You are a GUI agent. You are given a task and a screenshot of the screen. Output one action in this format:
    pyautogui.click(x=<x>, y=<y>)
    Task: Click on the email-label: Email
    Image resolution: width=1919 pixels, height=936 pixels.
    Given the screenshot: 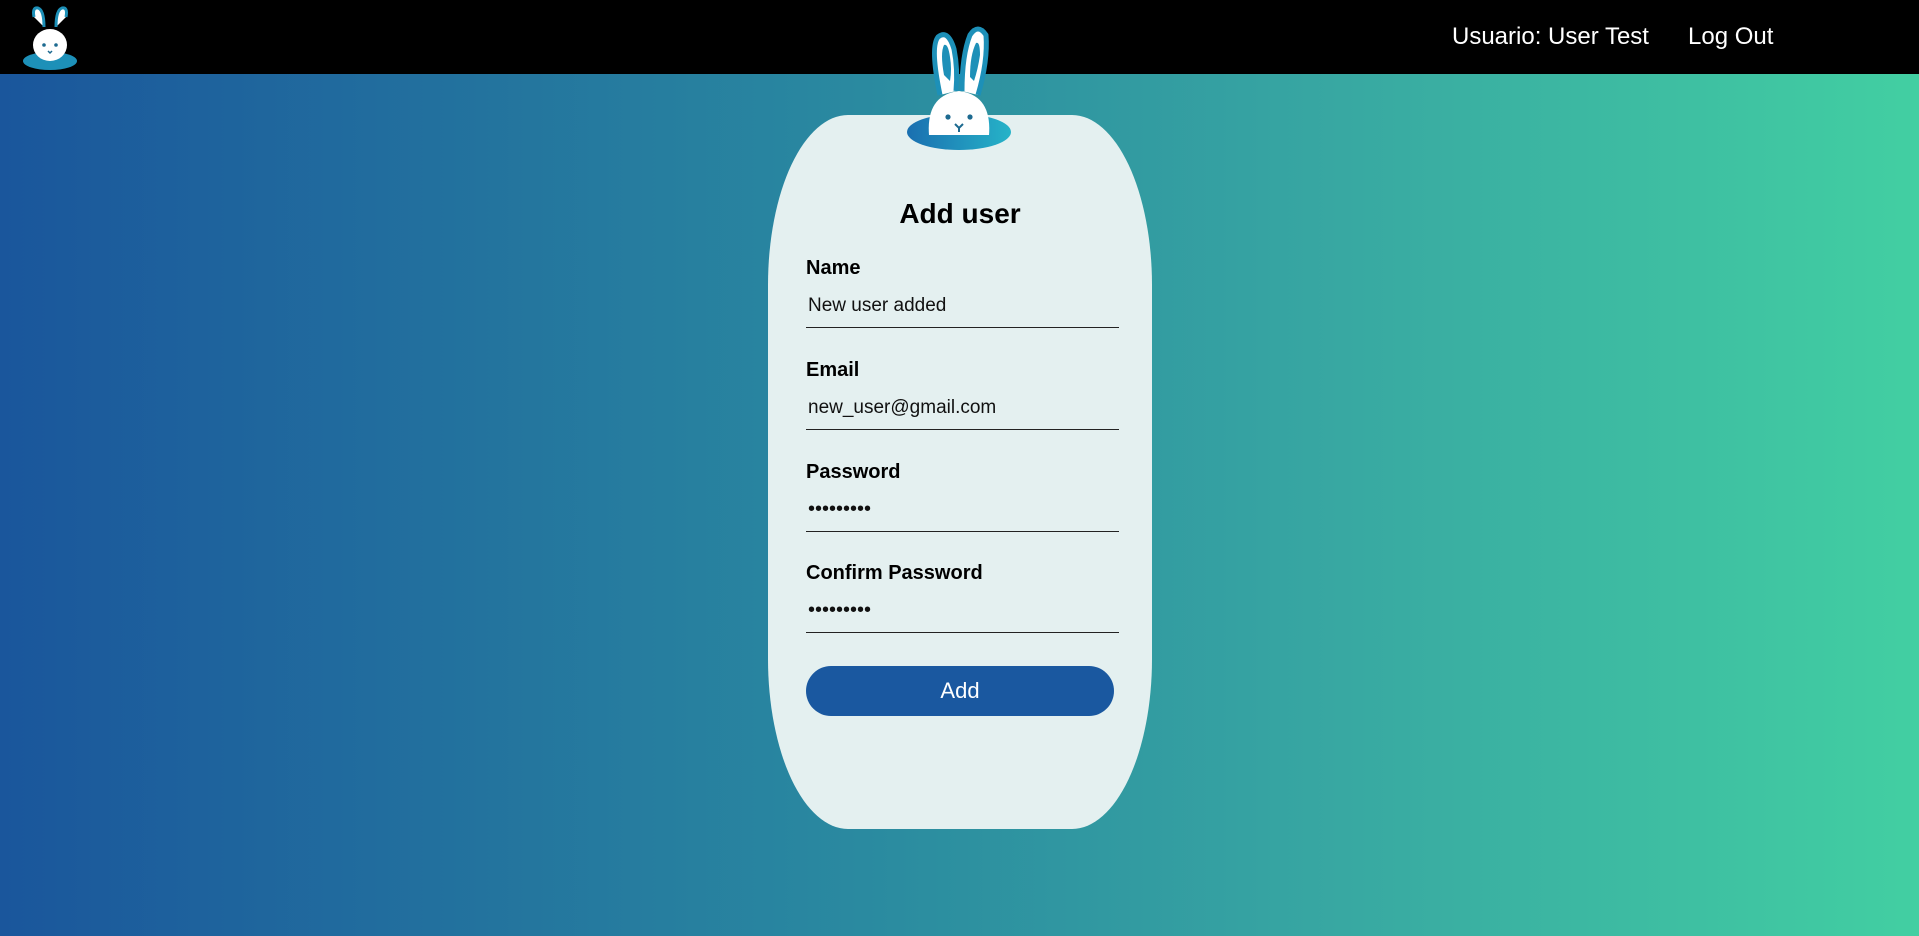 What is the action you would take?
    pyautogui.click(x=833, y=370)
    